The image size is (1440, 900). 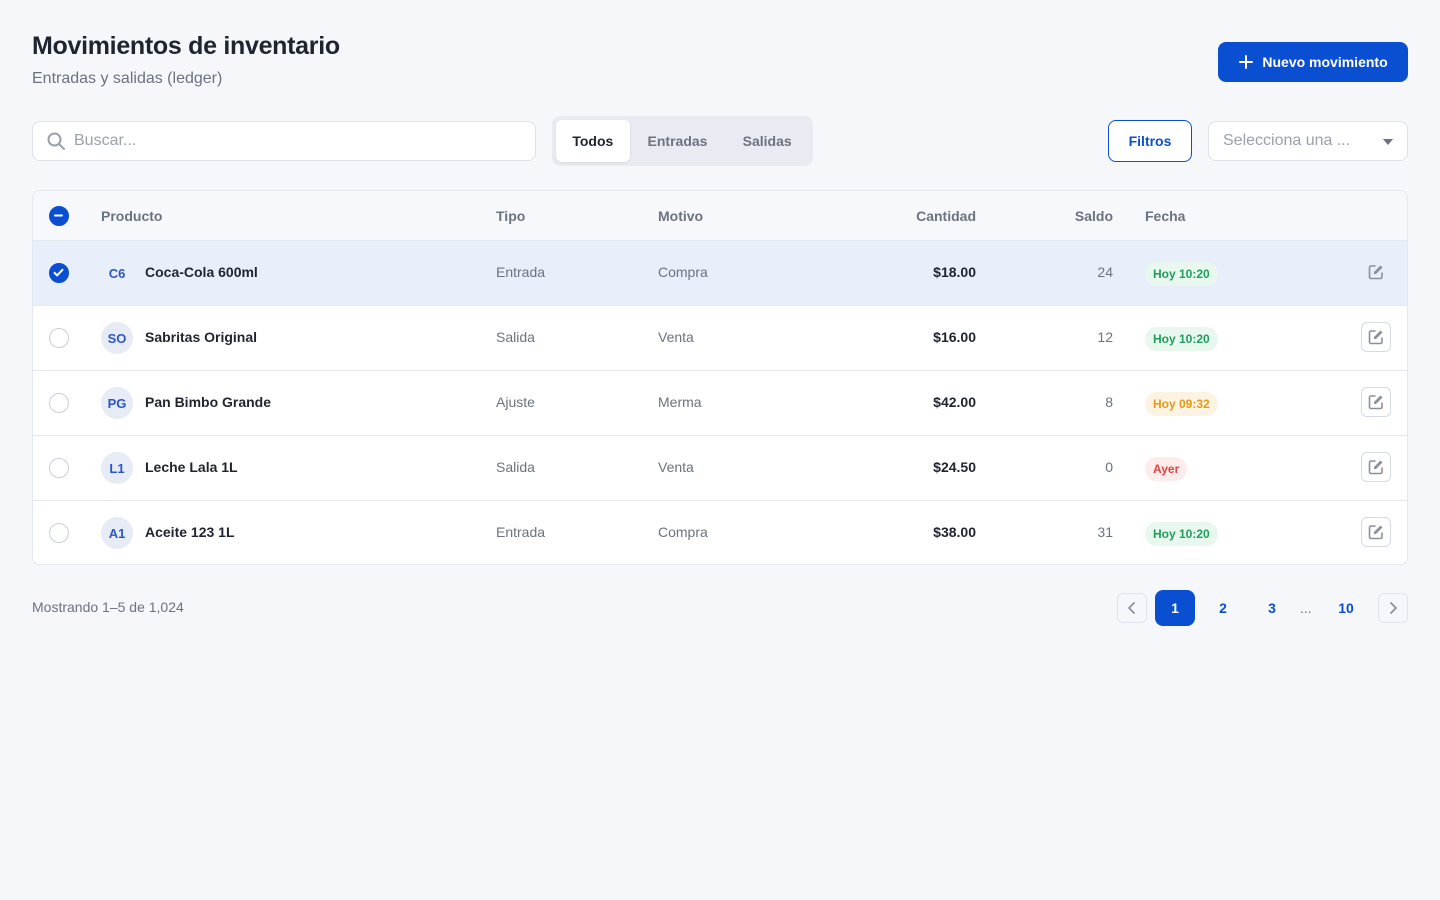 I want to click on col-cantidad: Cantidad, so click(x=946, y=216).